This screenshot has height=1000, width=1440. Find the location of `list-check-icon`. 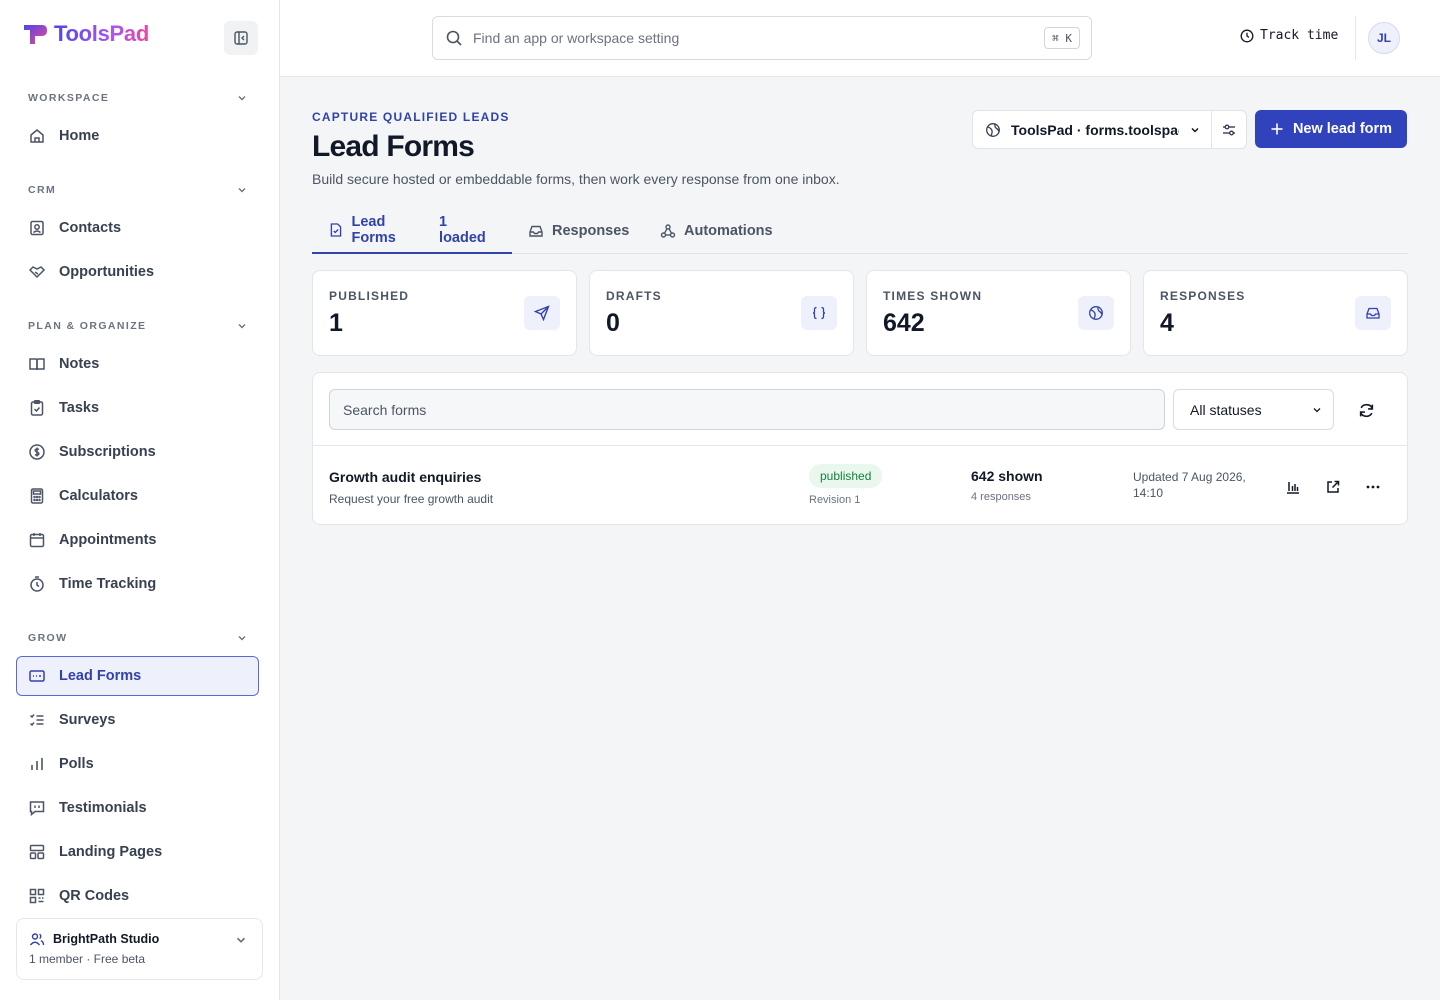

list-check-icon is located at coordinates (37, 720).